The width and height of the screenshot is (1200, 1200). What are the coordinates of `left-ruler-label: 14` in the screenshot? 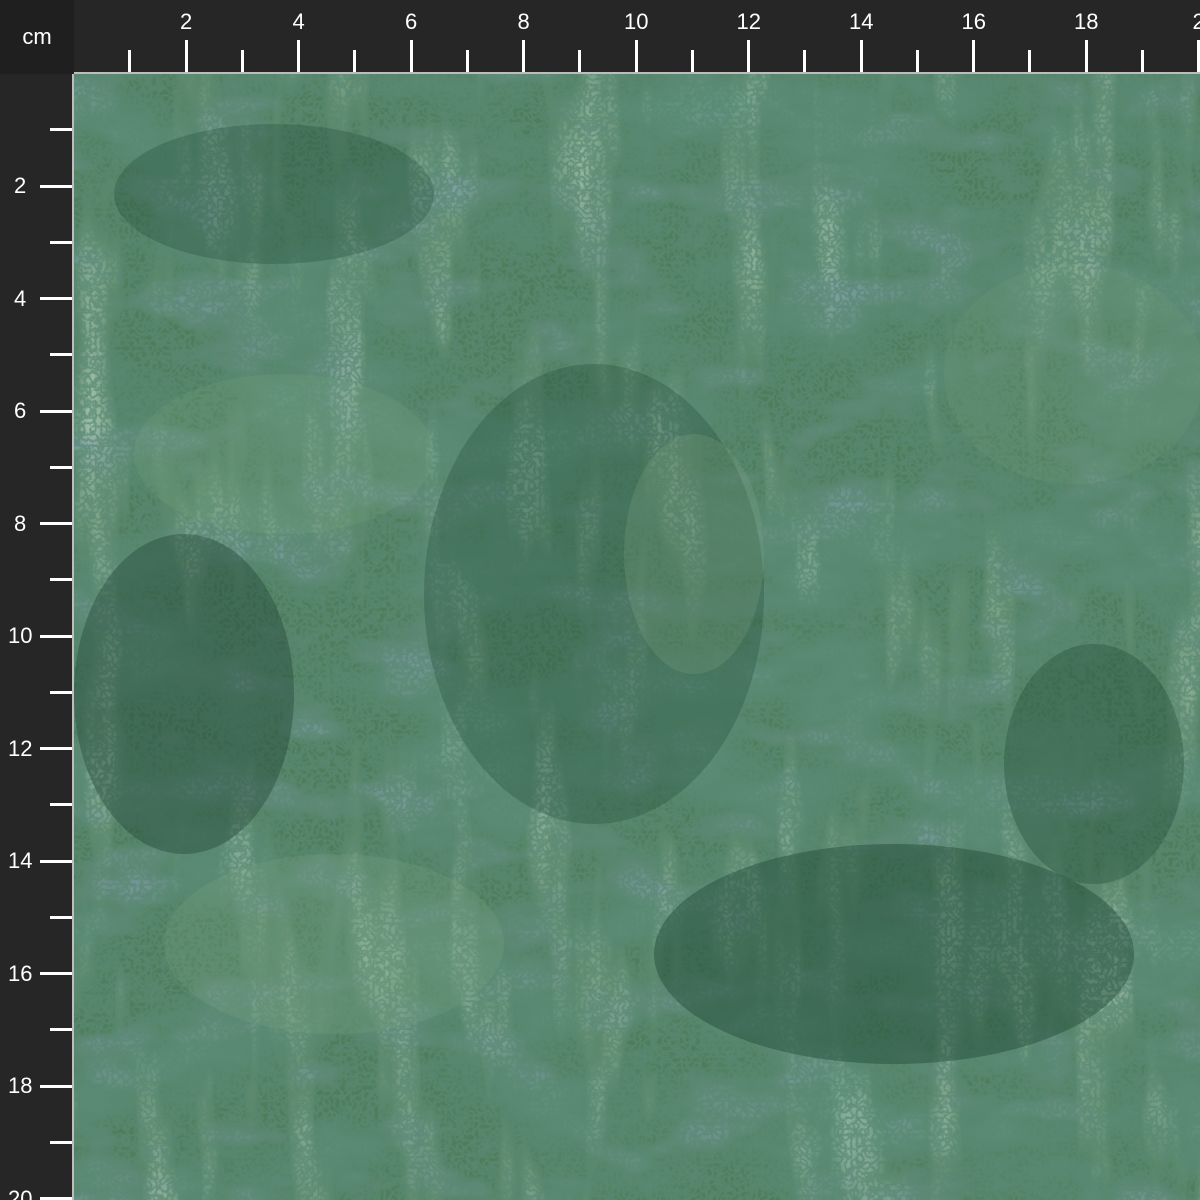 It's located at (20, 860).